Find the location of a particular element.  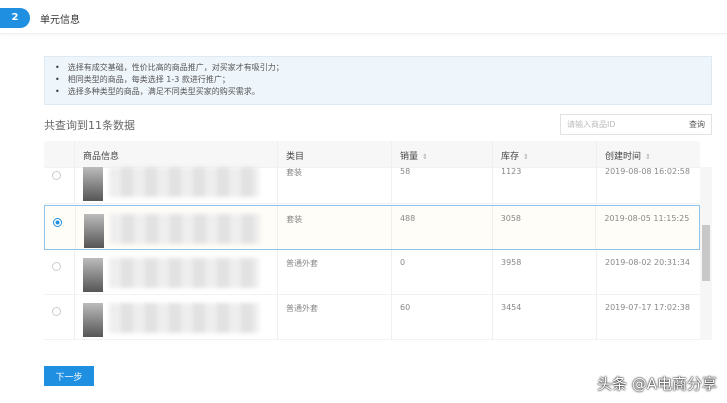

stock: 3454 is located at coordinates (545, 317).